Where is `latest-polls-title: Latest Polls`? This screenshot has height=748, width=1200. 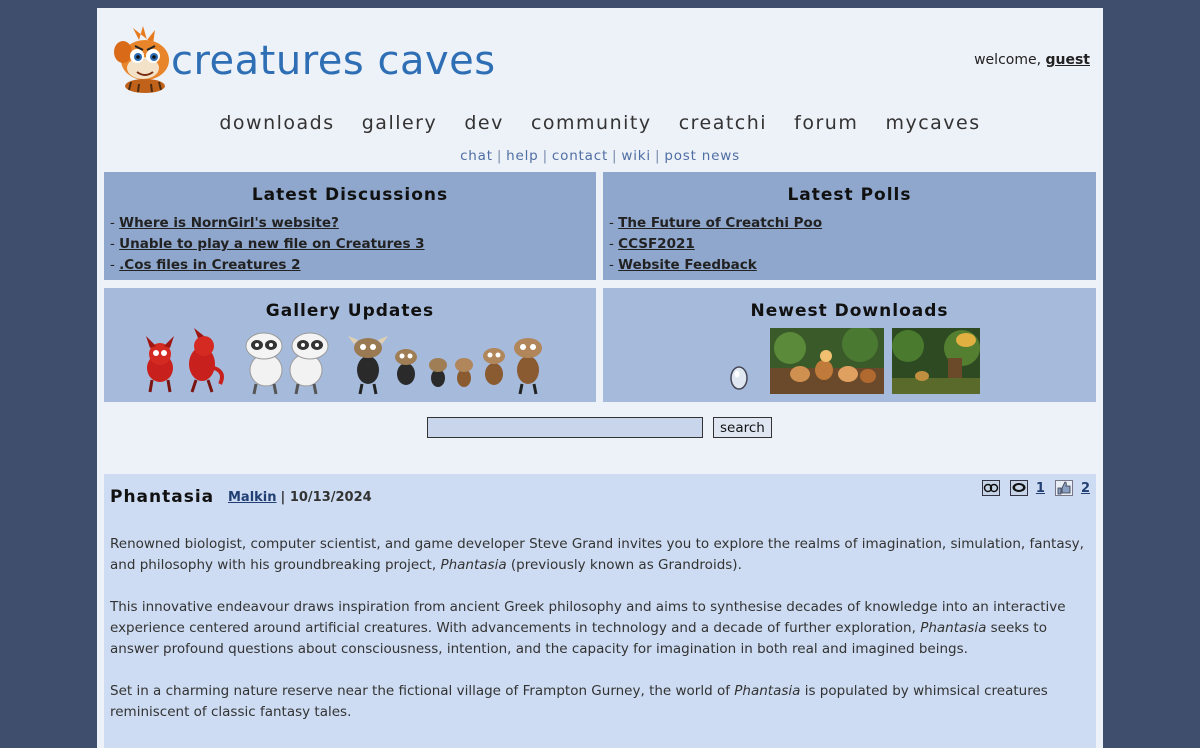
latest-polls-title: Latest Polls is located at coordinates (849, 195).